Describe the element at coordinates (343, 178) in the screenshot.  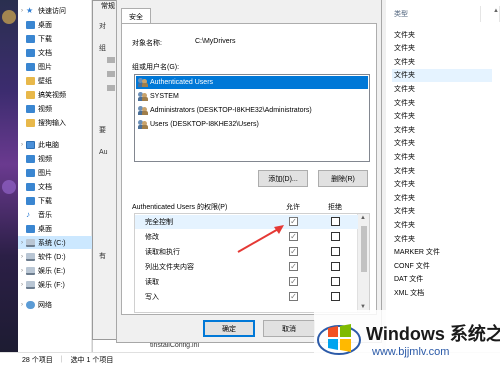
I see `remove-button: 删除(R)` at that location.